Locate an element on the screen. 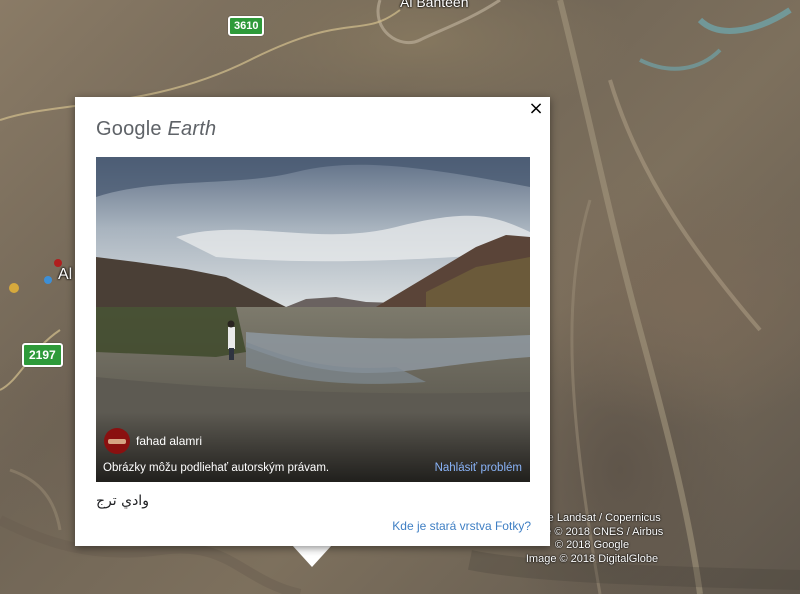 This screenshot has width=800, height=594. place-label-al: Al is located at coordinates (65, 275).